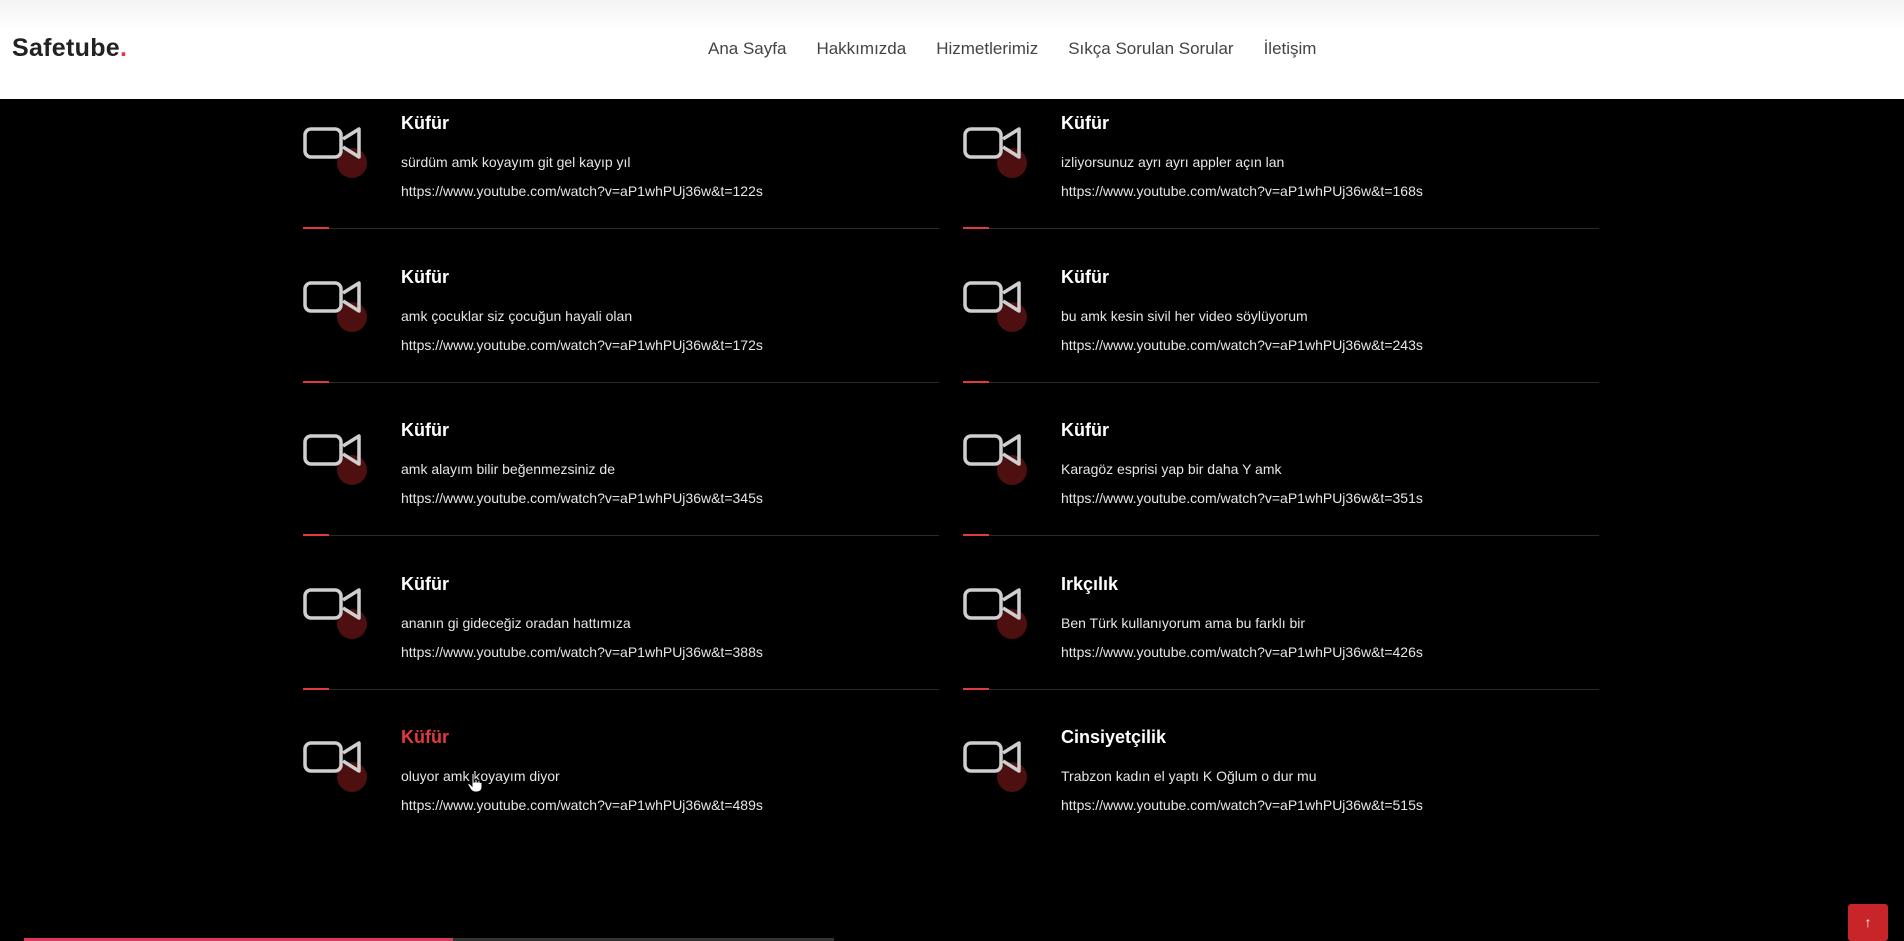 This screenshot has width=1904, height=941. What do you see at coordinates (1184, 316) in the screenshot?
I see `result-description: bu amk kesin sivil her video söylüyorum` at bounding box center [1184, 316].